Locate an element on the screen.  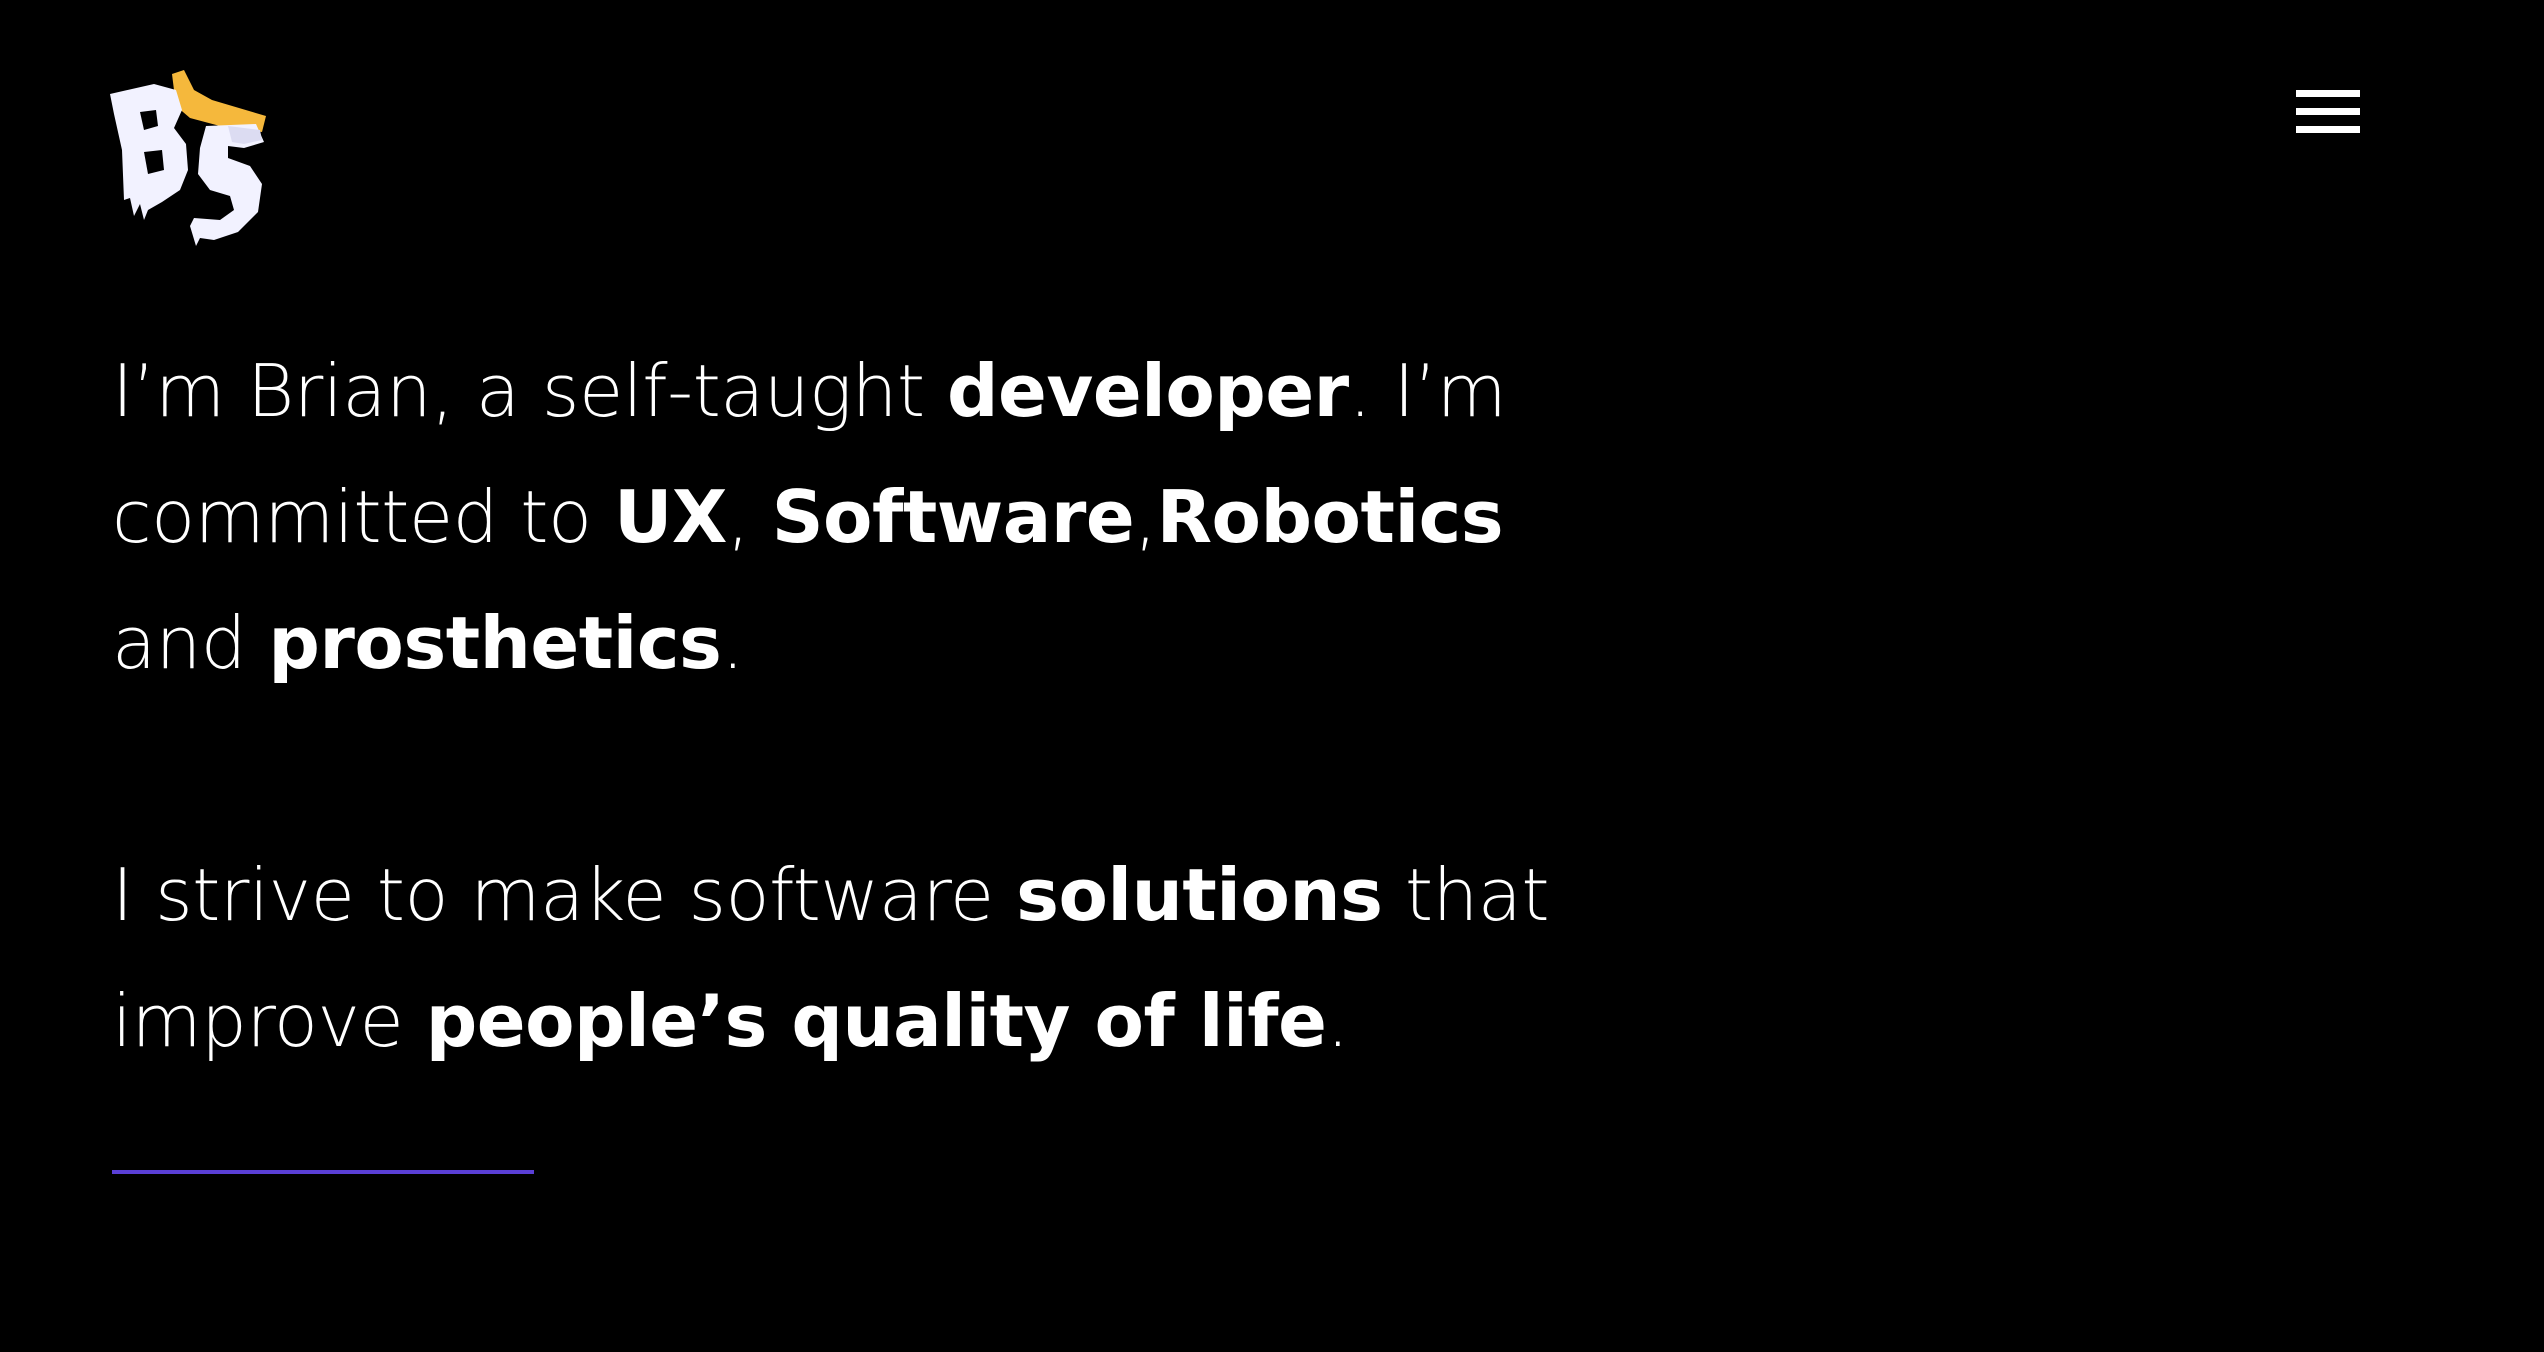
mission-highlight-solutions: solutions is located at coordinates (1199, 895).